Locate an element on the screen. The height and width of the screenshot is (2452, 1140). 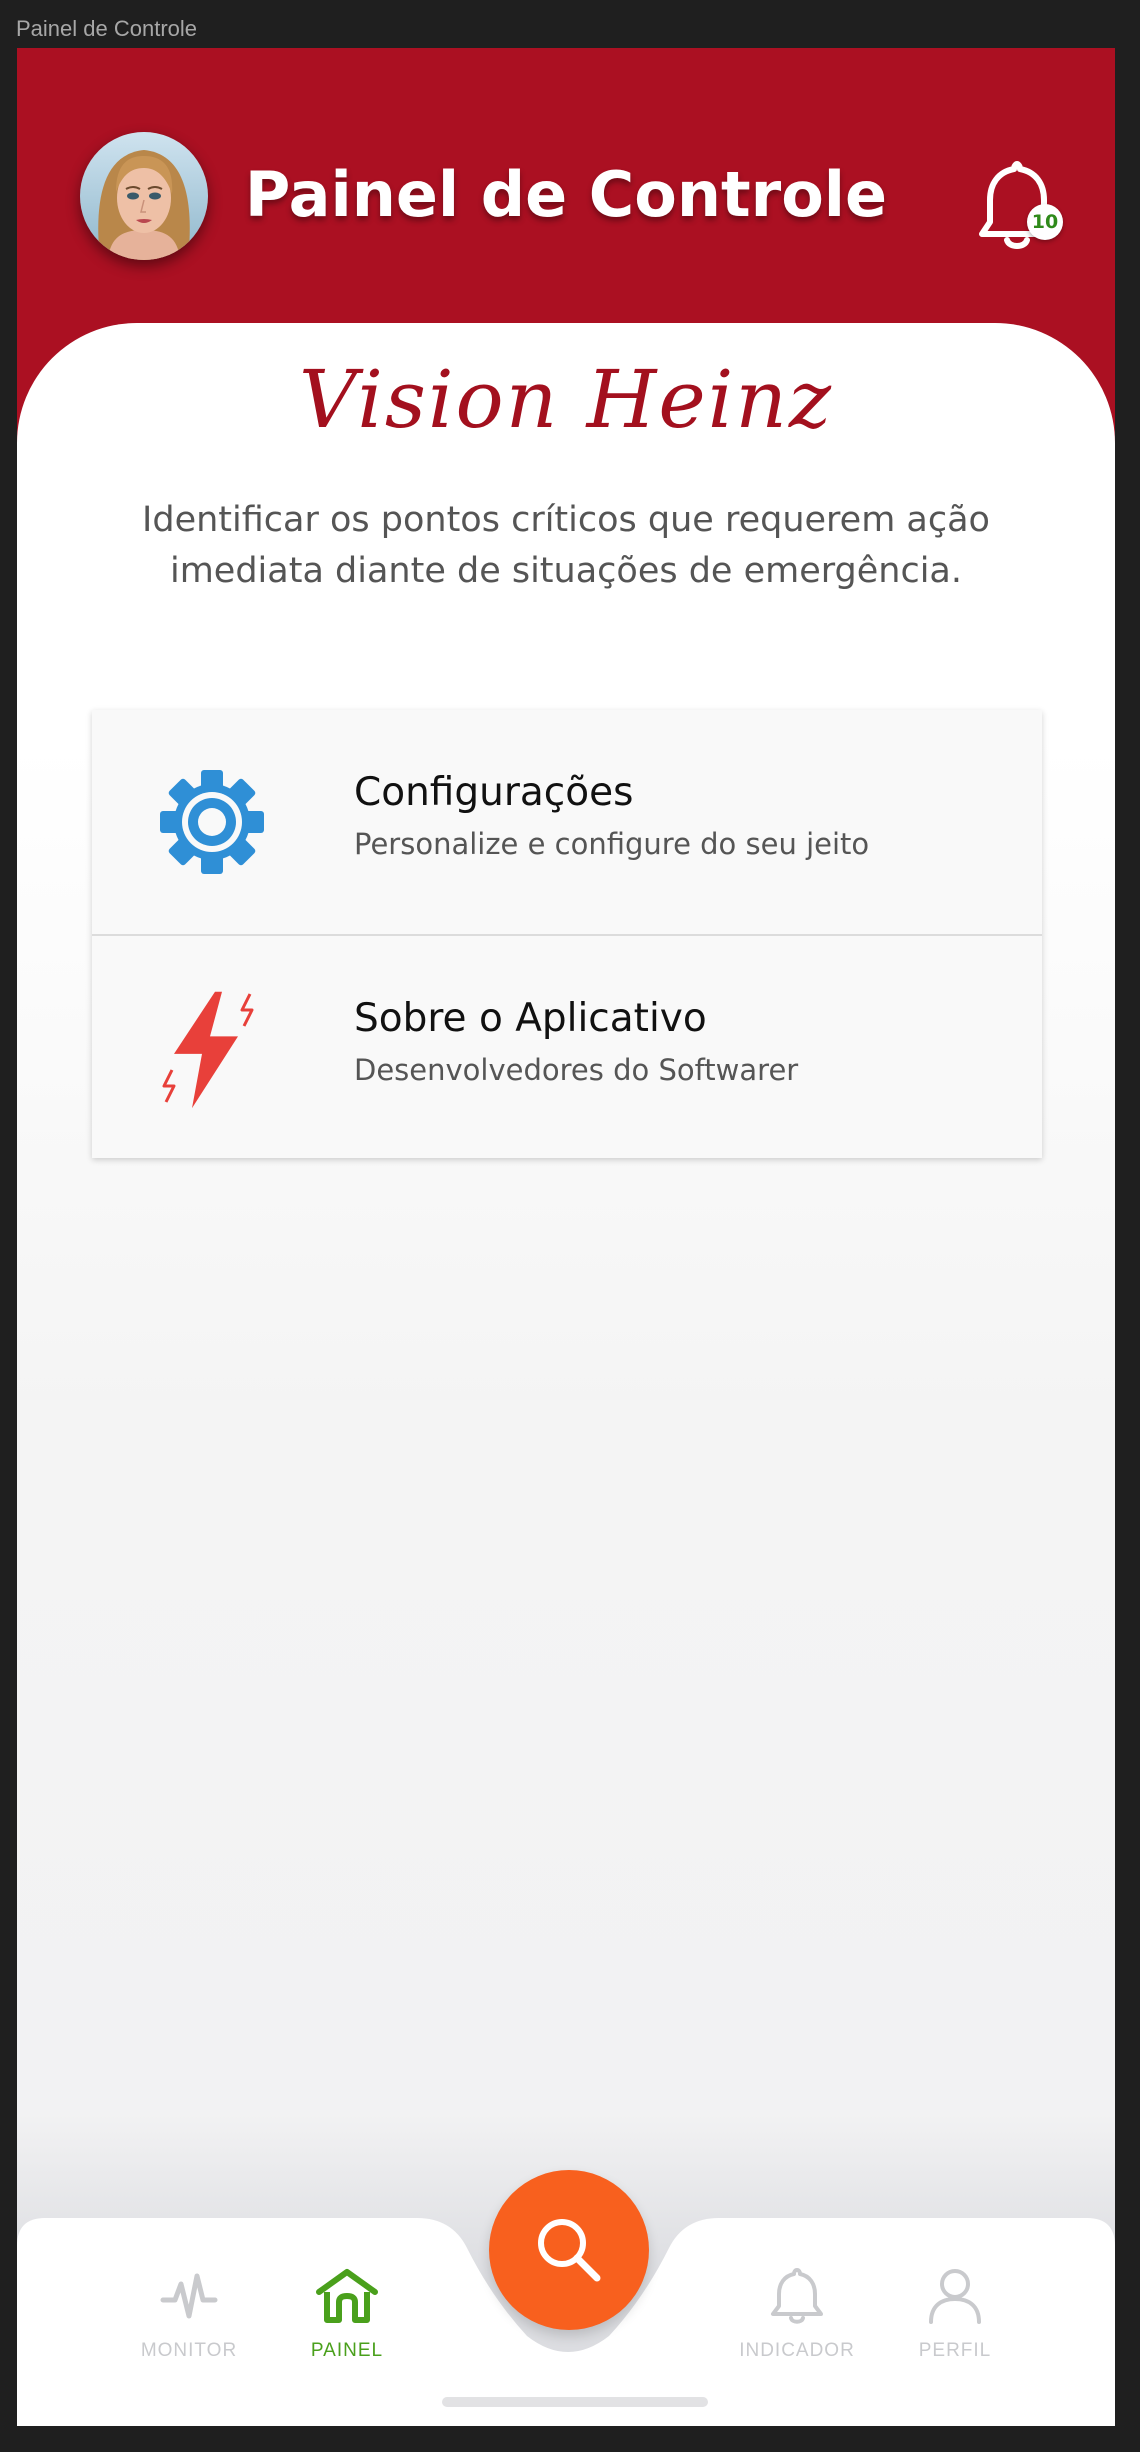
user-icon is located at coordinates (955, 2296).